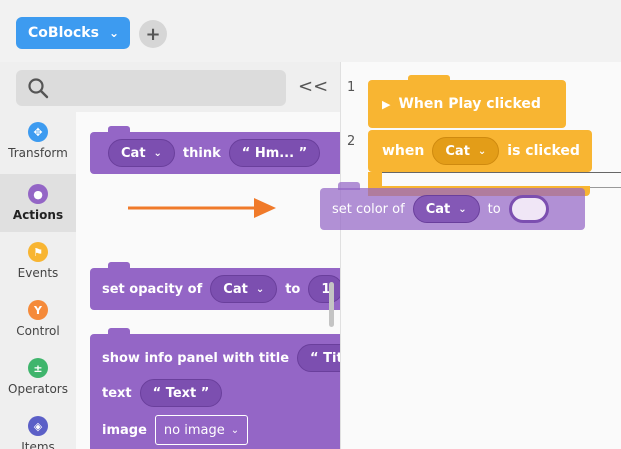 Image resolution: width=621 pixels, height=449 pixels. Describe the element at coordinates (38, 389) in the screenshot. I see `category-label: Operators` at that location.